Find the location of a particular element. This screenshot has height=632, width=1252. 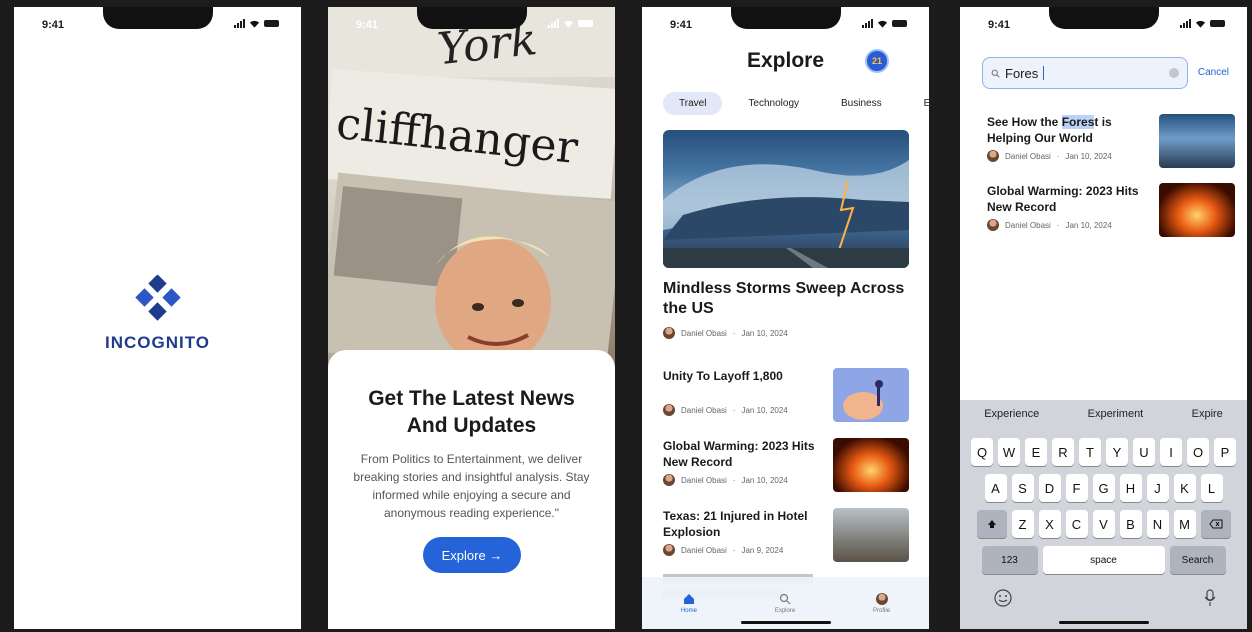

key: V is located at coordinates (1103, 524).